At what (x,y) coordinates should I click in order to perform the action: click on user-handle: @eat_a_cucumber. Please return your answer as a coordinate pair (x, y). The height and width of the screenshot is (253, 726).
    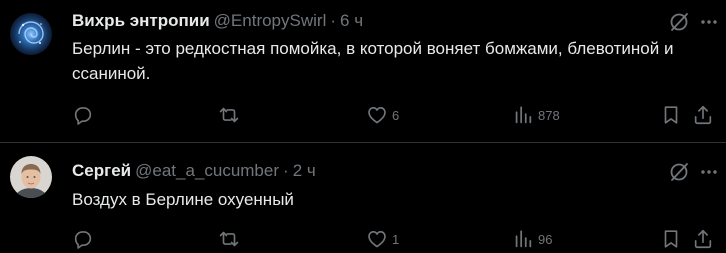
    Looking at the image, I should click on (207, 170).